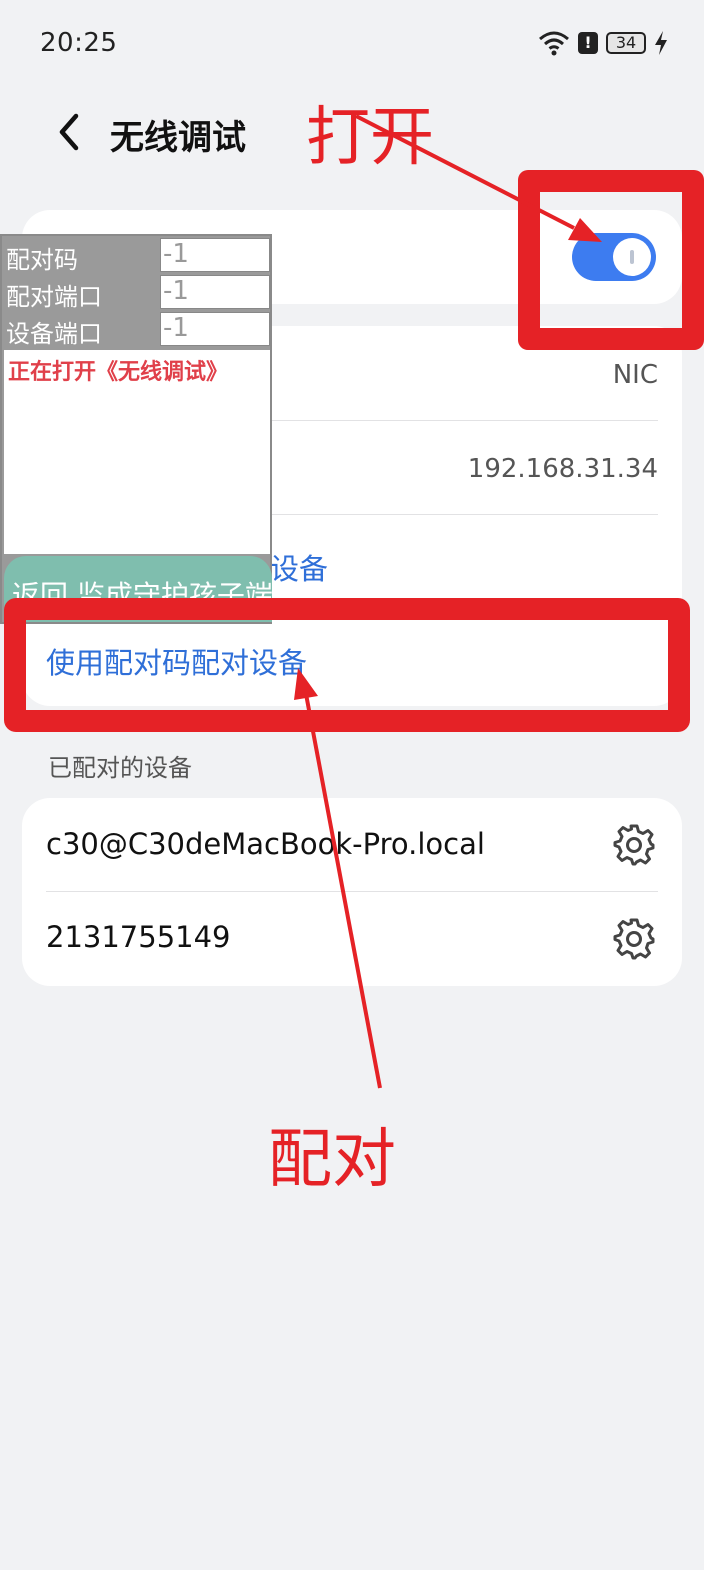  I want to click on arrow-to-pair-link, so click(338, 878).